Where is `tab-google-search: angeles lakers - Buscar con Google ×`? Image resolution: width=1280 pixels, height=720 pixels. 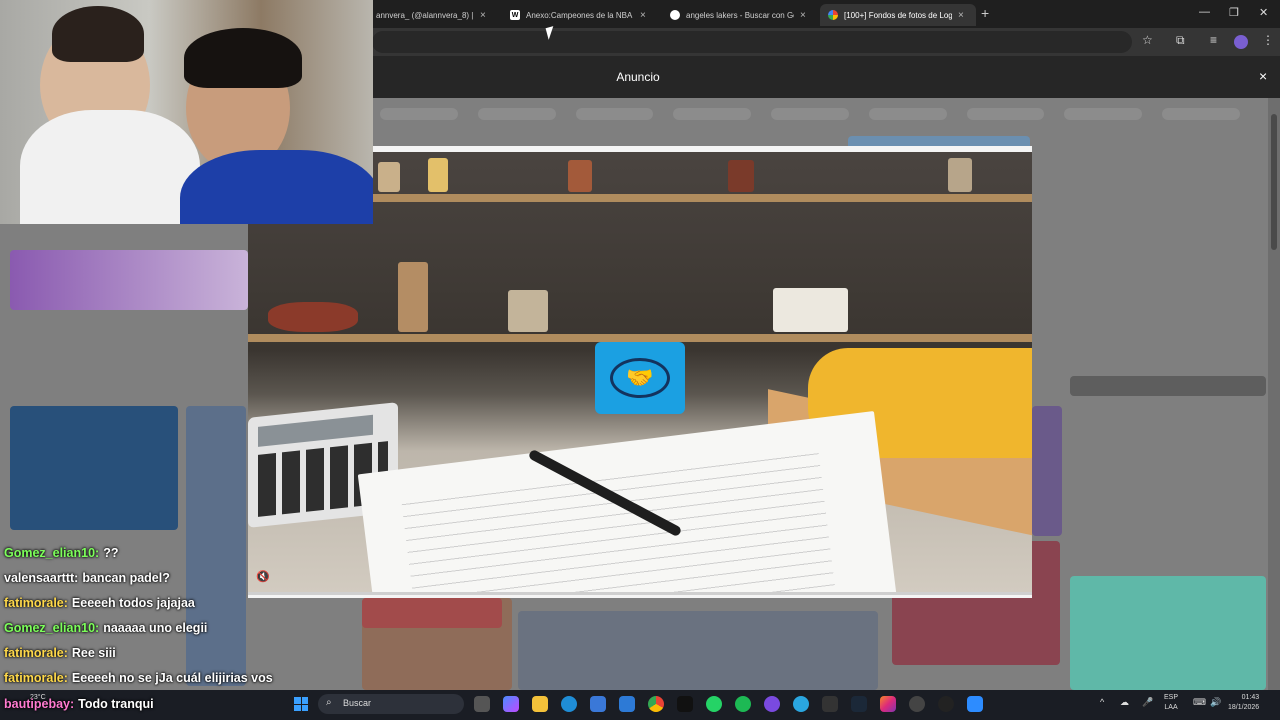 tab-google-search: angeles lakers - Buscar con Google × is located at coordinates (740, 15).